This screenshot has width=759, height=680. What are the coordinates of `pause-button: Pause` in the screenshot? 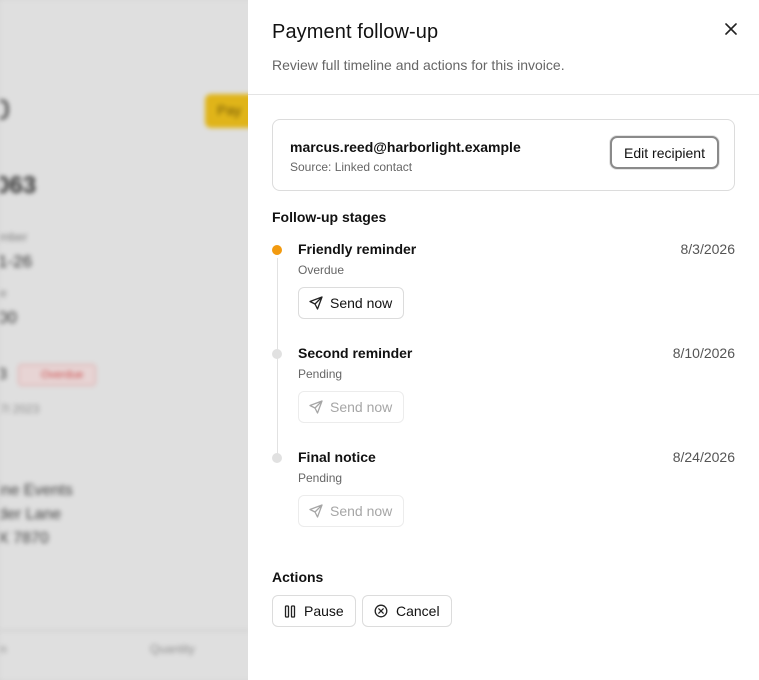 It's located at (314, 611).